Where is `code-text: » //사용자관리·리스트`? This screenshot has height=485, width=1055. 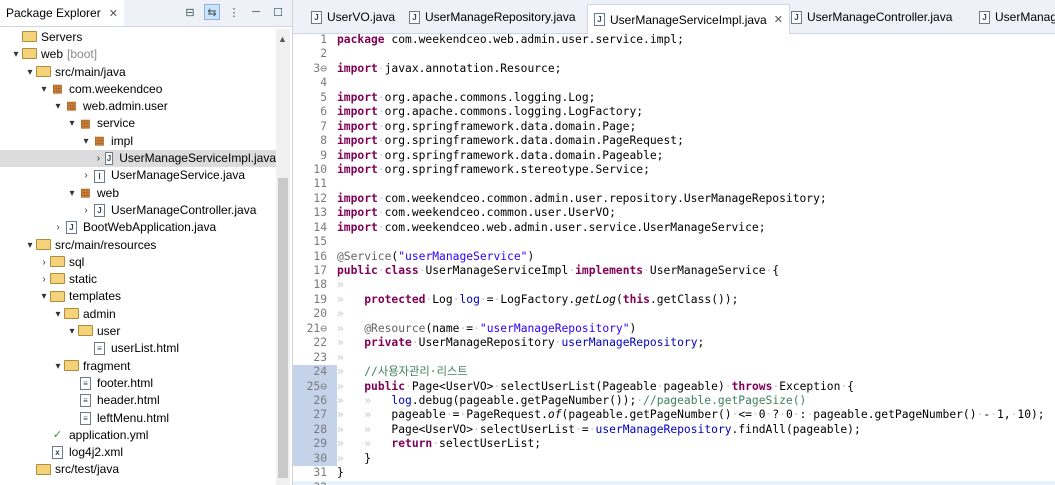
code-text: » //사용자관리·리스트 is located at coordinates (402, 372).